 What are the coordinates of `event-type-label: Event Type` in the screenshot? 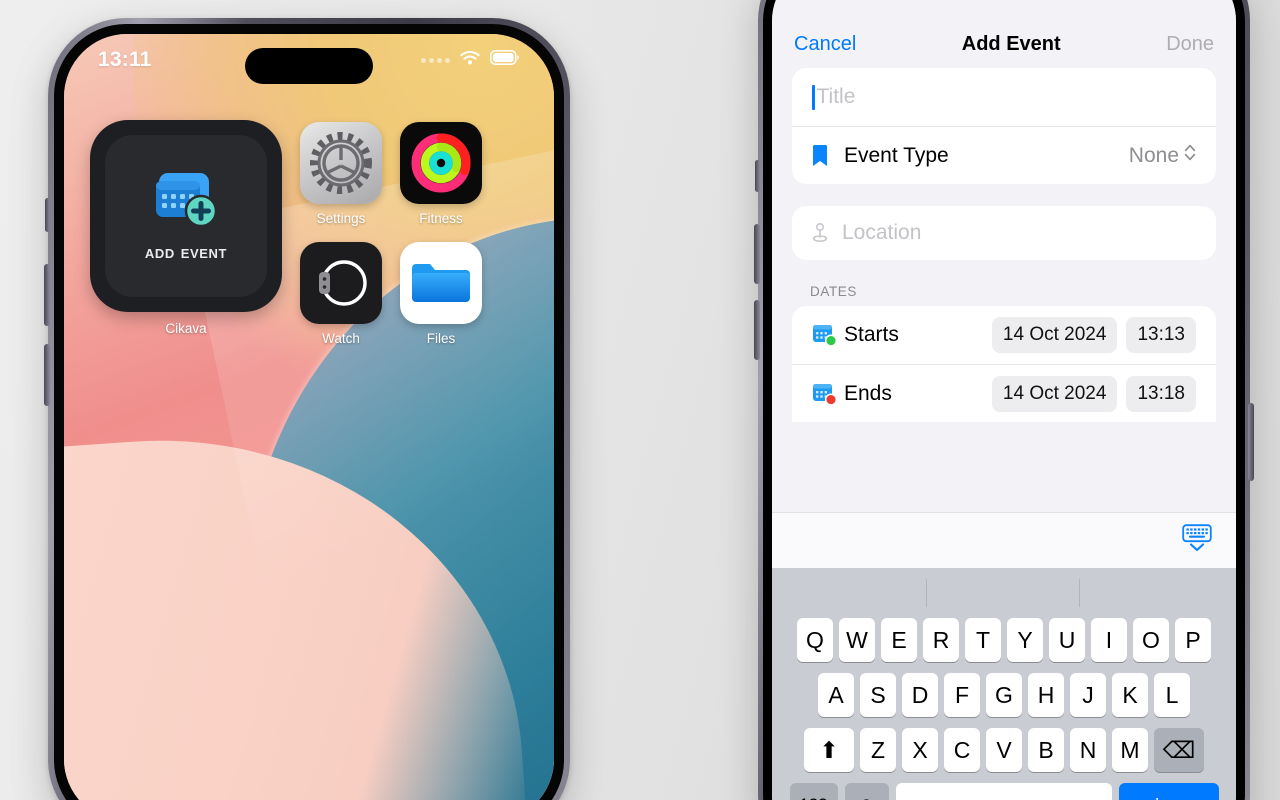 It's located at (896, 155).